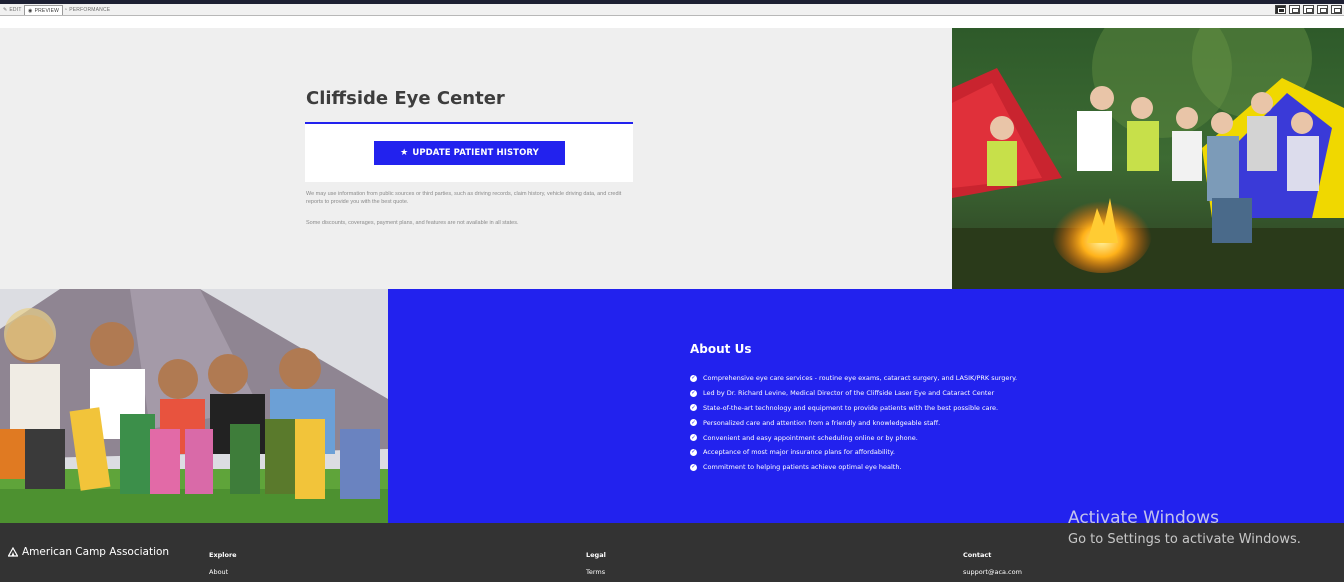 The height and width of the screenshot is (582, 1344). I want to click on preview-spacer, so click(672, 22).